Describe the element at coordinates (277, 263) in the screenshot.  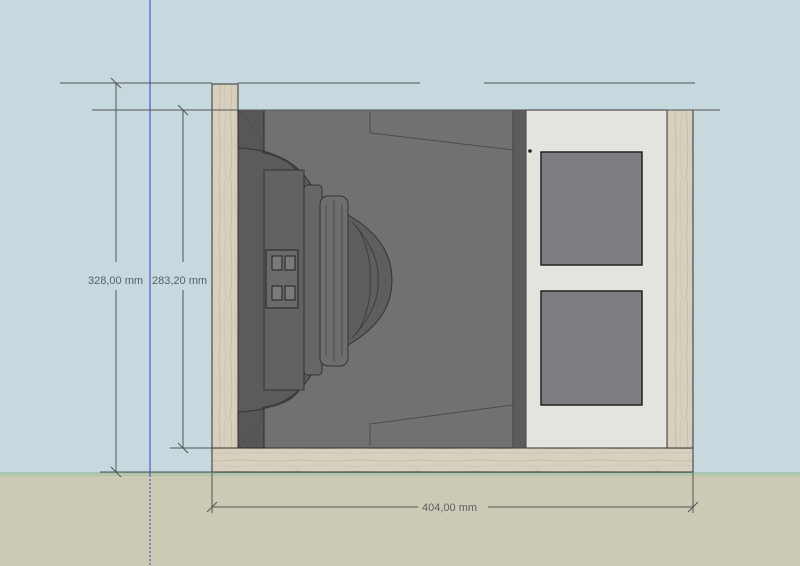
I see `terminal-upper` at that location.